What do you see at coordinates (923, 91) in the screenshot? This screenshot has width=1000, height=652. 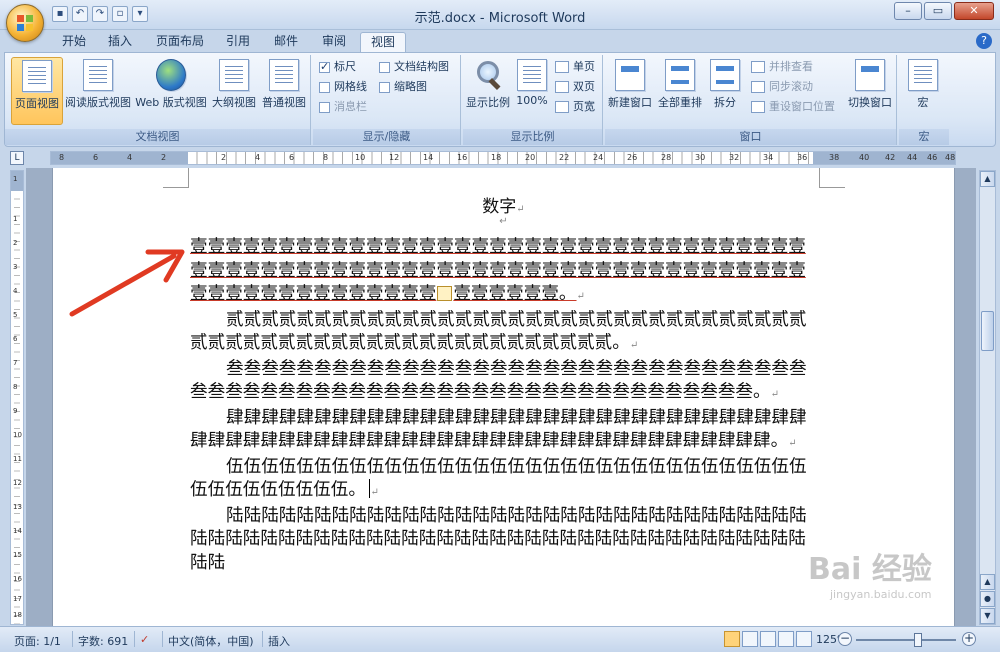 I see `macros-button: 宏` at bounding box center [923, 91].